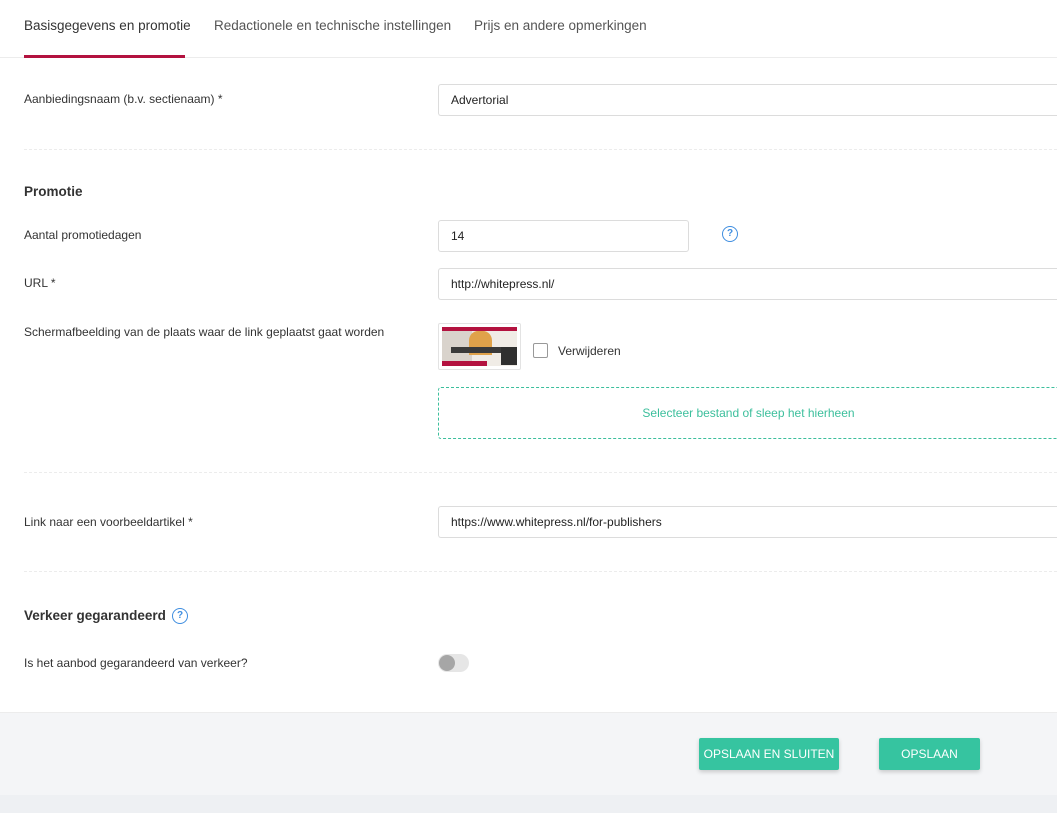 The image size is (1057, 813). Describe the element at coordinates (40, 283) in the screenshot. I see `url-label: URL *` at that location.